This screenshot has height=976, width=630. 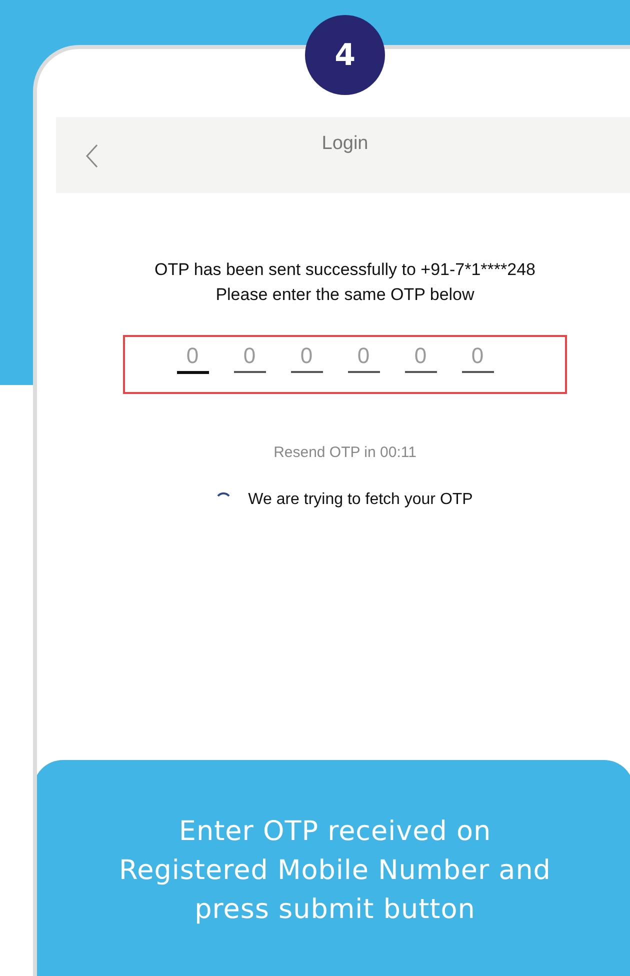 What do you see at coordinates (345, 270) in the screenshot?
I see `message-line: OTP has been sent successfully to +91-7*1****248` at bounding box center [345, 270].